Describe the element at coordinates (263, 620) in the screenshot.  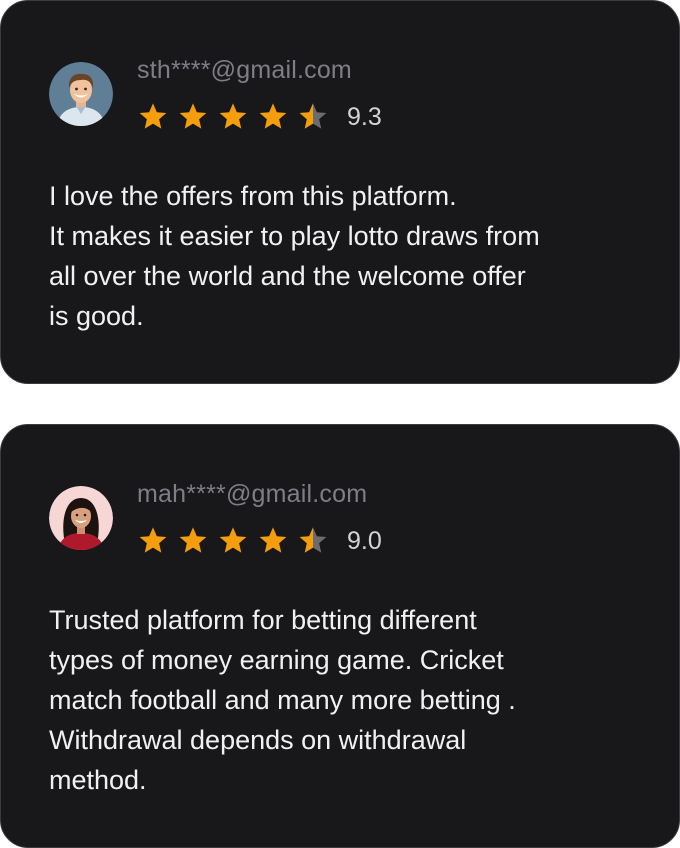
I see `review-line: Trusted platform for betting different` at that location.